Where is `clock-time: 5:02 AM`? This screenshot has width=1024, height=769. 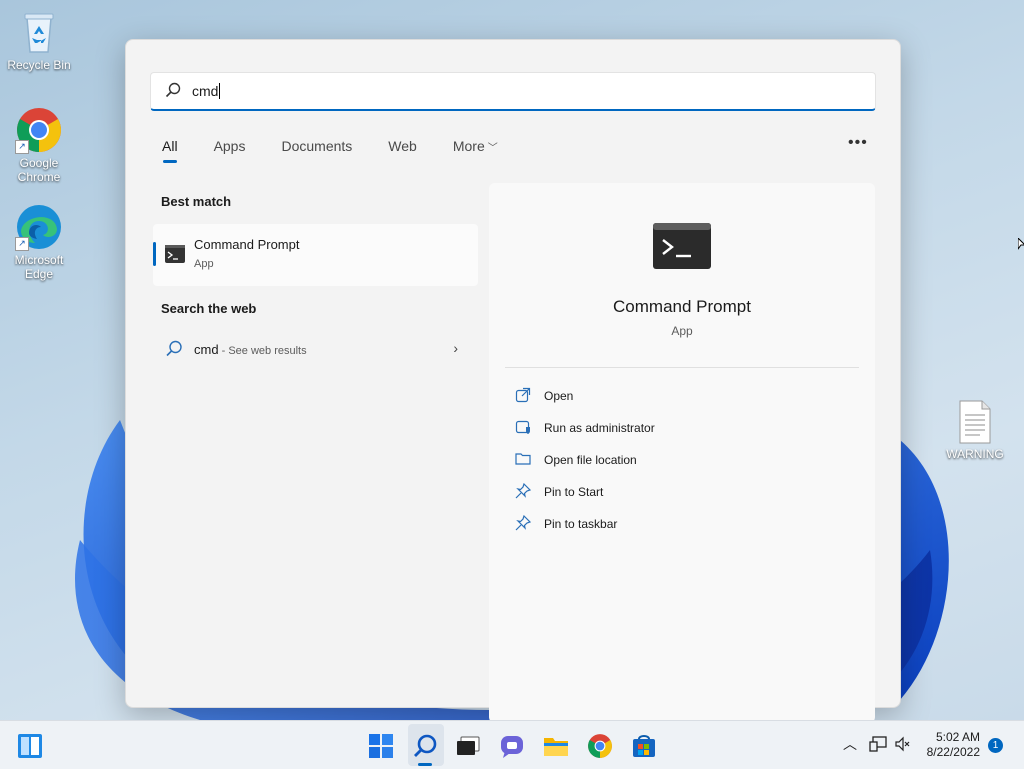
clock-time: 5:02 AM is located at coordinates (957, 737).